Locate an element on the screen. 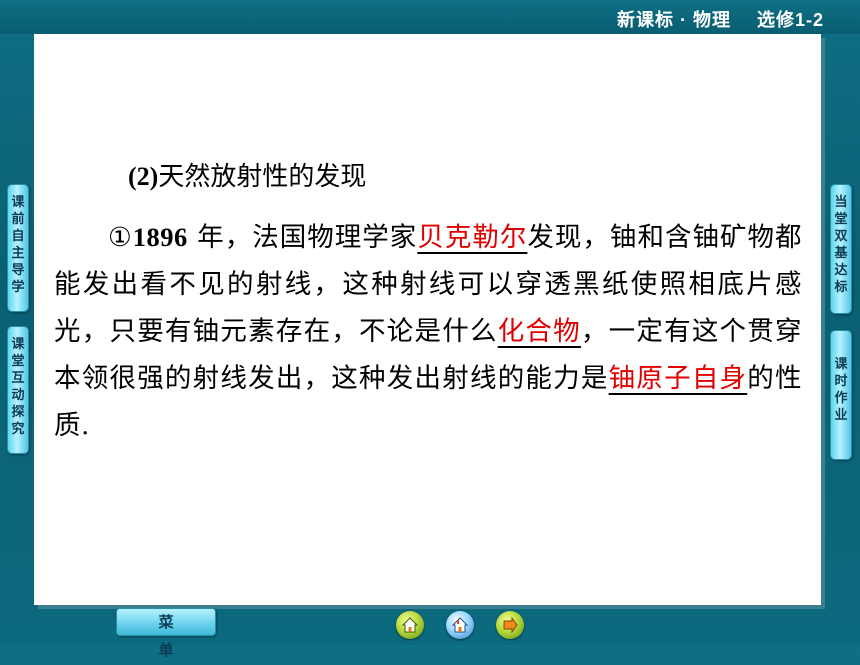  header-course: 新课标 · 物理 is located at coordinates (673, 20).